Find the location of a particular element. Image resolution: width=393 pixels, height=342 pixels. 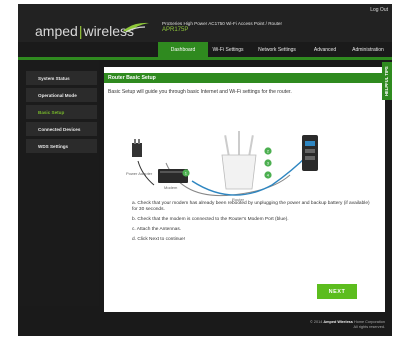

copyright-year: © 2014 is located at coordinates (316, 322).